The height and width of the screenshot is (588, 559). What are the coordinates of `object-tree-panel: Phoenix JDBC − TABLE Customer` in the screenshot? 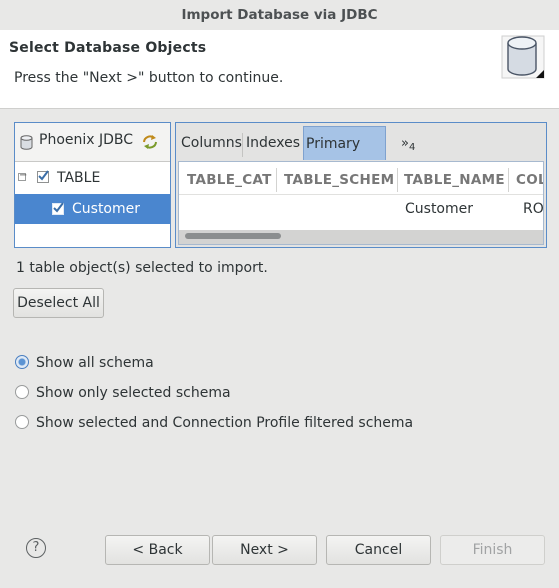 It's located at (92, 185).